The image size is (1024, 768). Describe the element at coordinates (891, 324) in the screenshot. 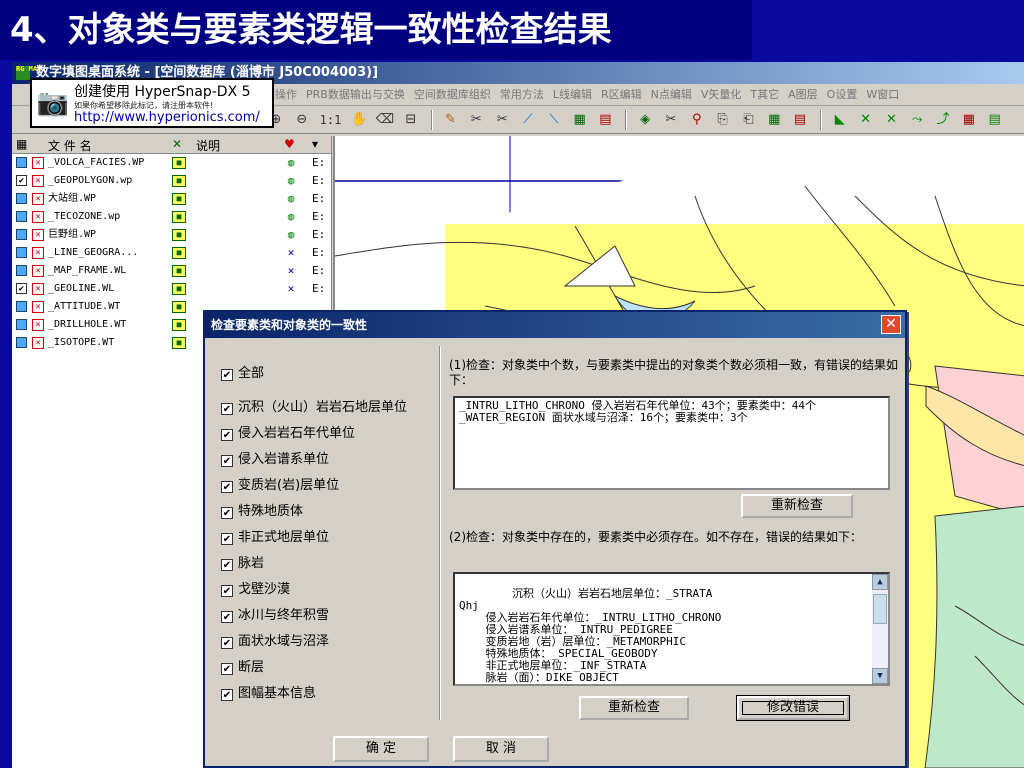

I see `close-icon: ✕` at that location.